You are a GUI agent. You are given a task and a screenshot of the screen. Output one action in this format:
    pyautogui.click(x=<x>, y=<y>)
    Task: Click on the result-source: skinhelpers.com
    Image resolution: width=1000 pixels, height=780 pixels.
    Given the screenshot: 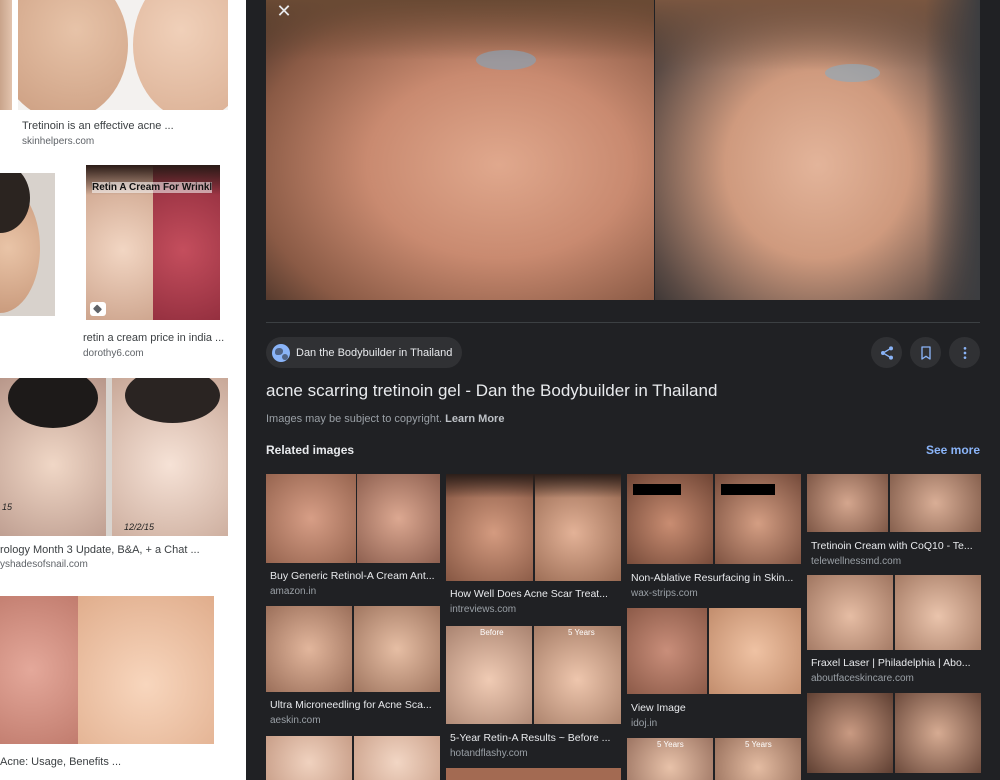 What is the action you would take?
    pyautogui.click(x=58, y=141)
    